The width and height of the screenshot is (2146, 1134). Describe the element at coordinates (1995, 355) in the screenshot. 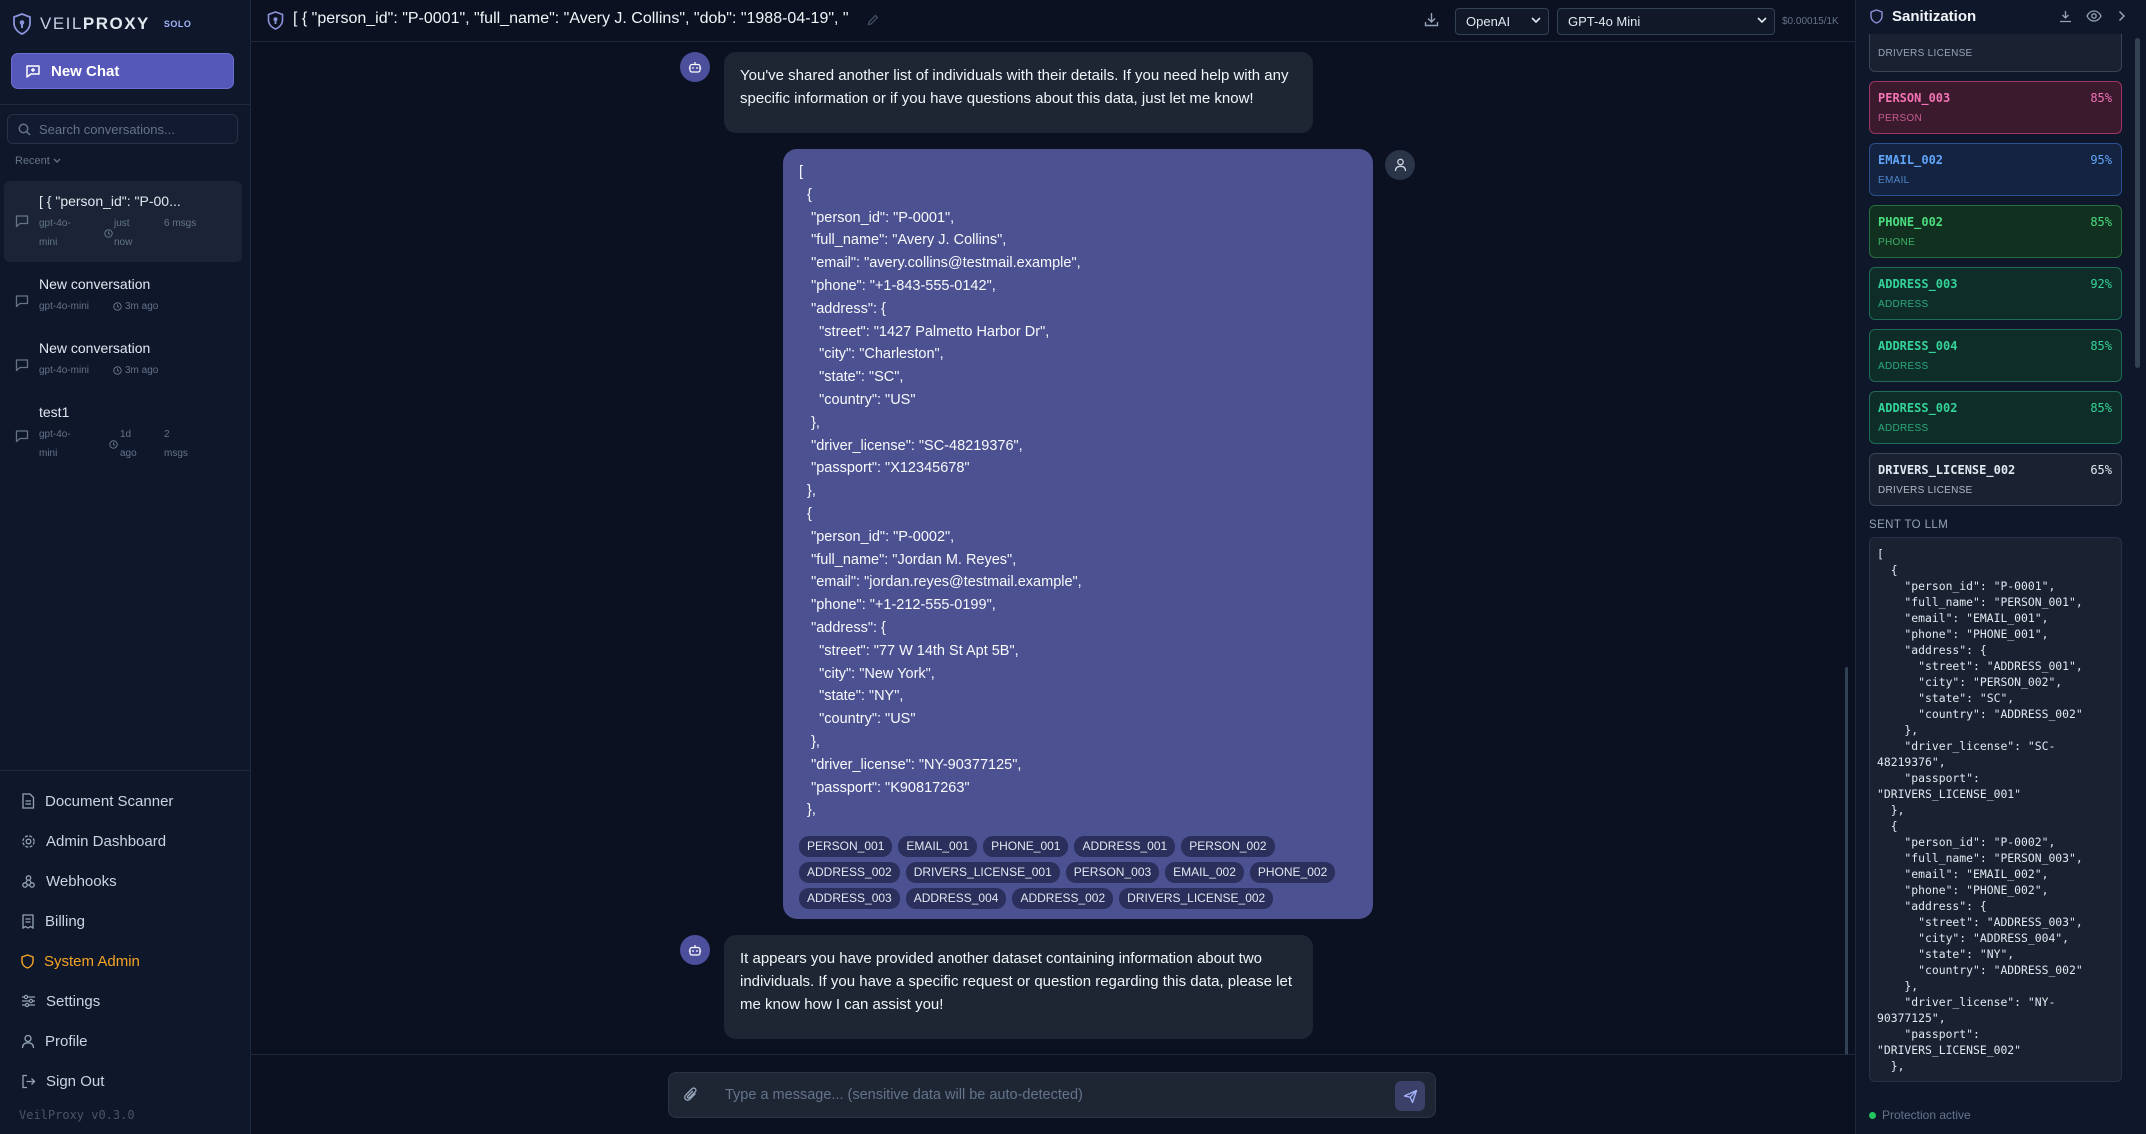

I see `entity-card: ADDRESS_004 85% ADDRESS` at that location.